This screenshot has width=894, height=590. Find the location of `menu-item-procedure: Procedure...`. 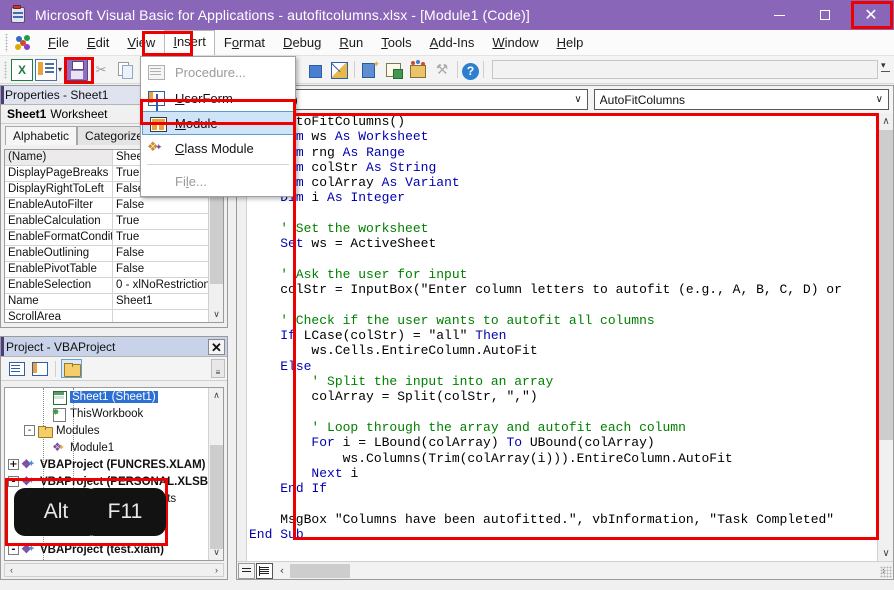

menu-item-procedure: Procedure... is located at coordinates (218, 72).